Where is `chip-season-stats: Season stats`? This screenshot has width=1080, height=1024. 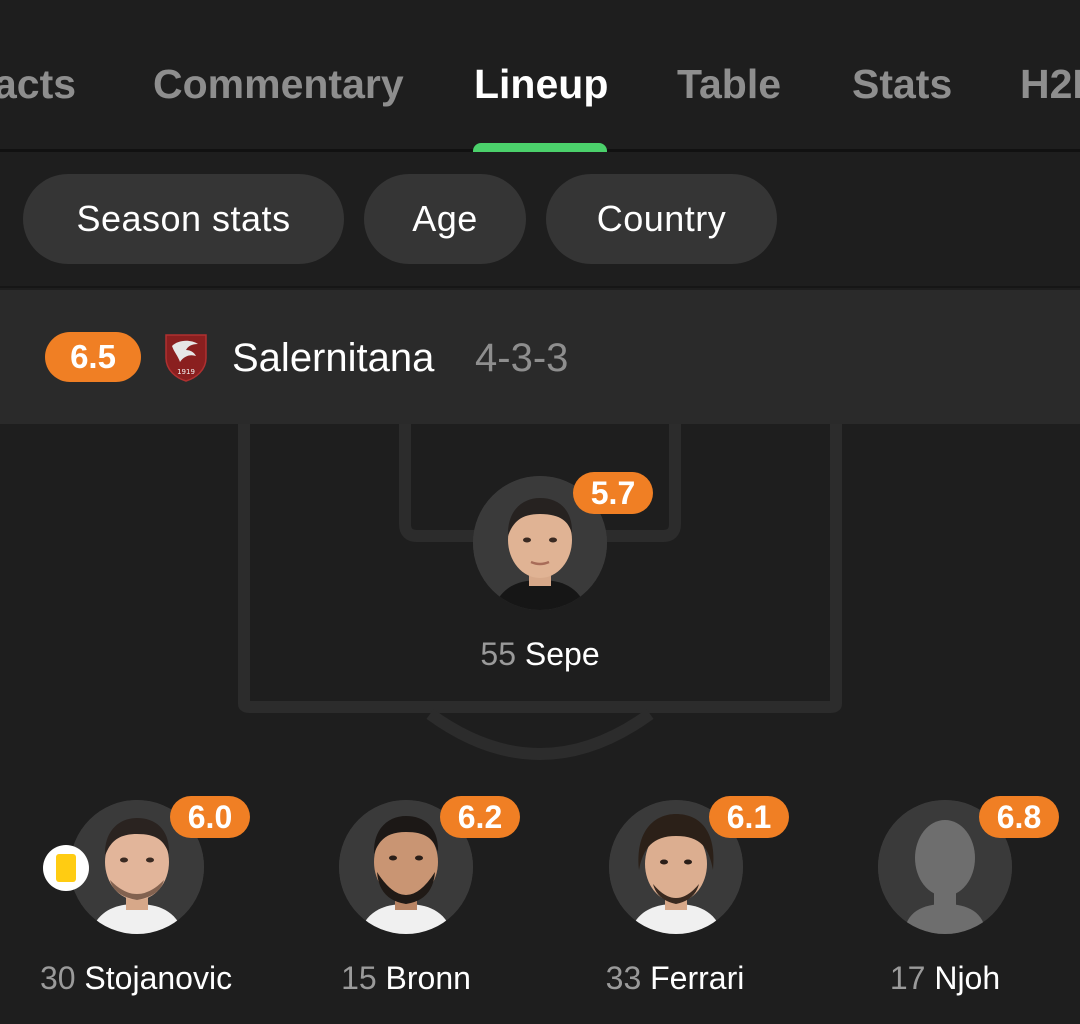 chip-season-stats: Season stats is located at coordinates (183, 219).